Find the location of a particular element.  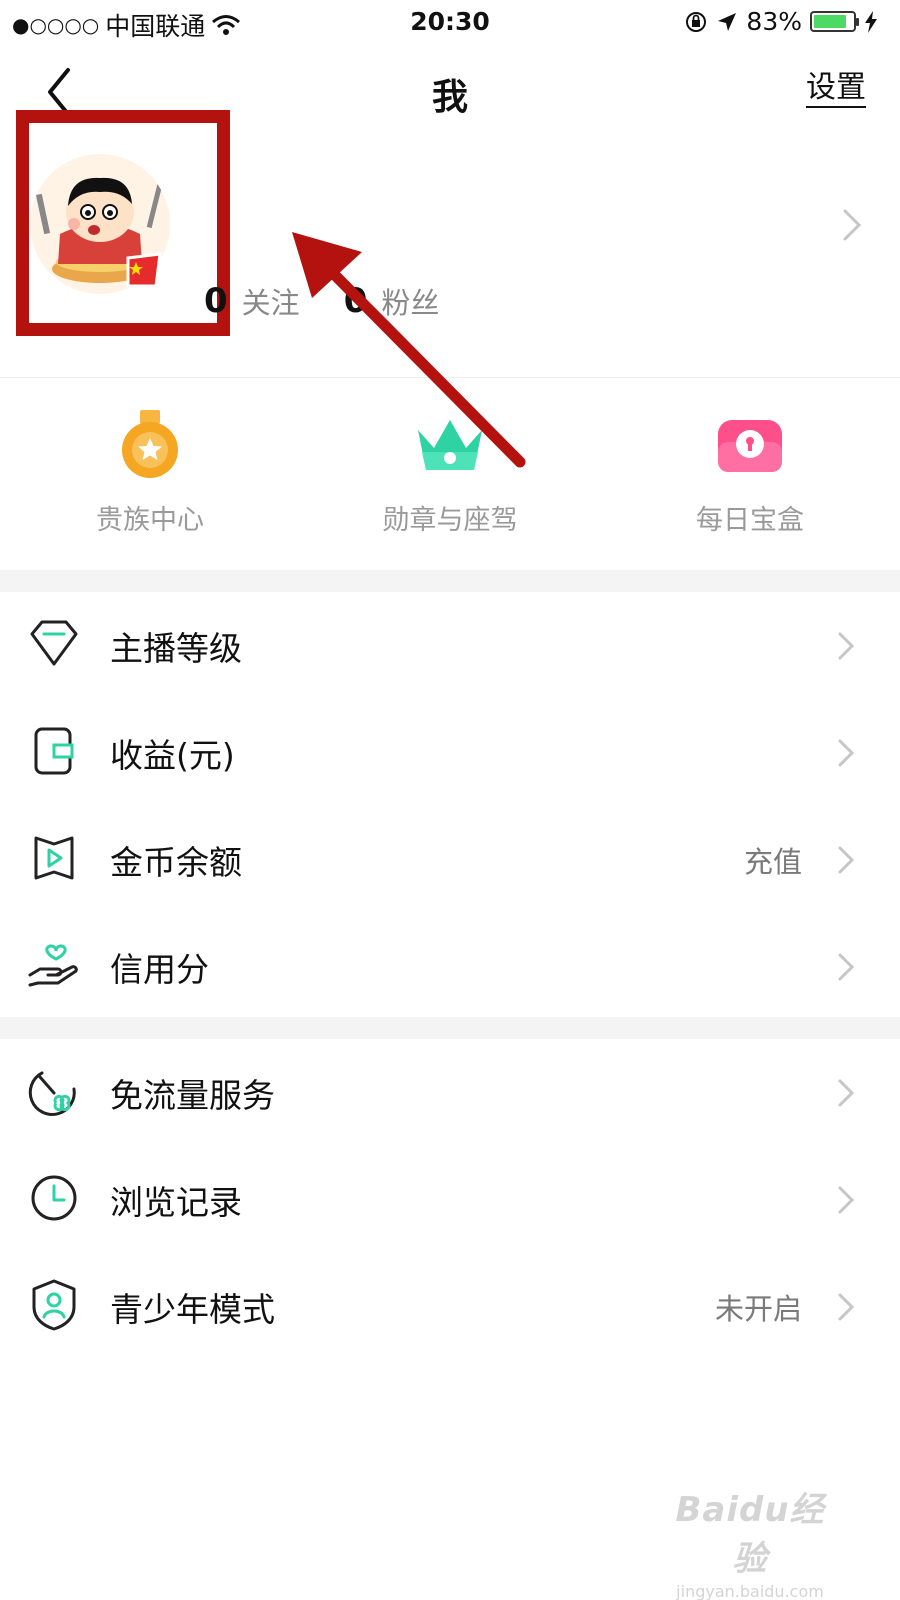

status-right: 83% is located at coordinates (781, 21).